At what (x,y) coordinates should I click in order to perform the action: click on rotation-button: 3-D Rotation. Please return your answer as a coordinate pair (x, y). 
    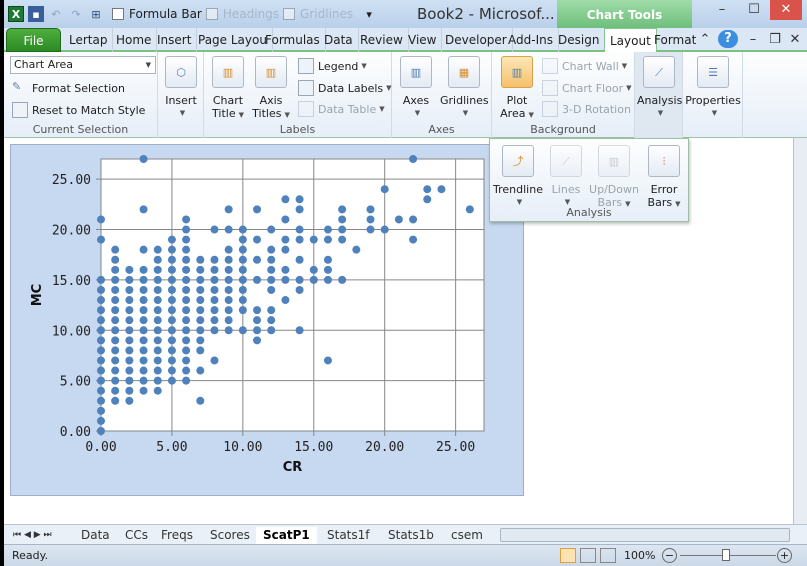
    Looking at the image, I should click on (586, 109).